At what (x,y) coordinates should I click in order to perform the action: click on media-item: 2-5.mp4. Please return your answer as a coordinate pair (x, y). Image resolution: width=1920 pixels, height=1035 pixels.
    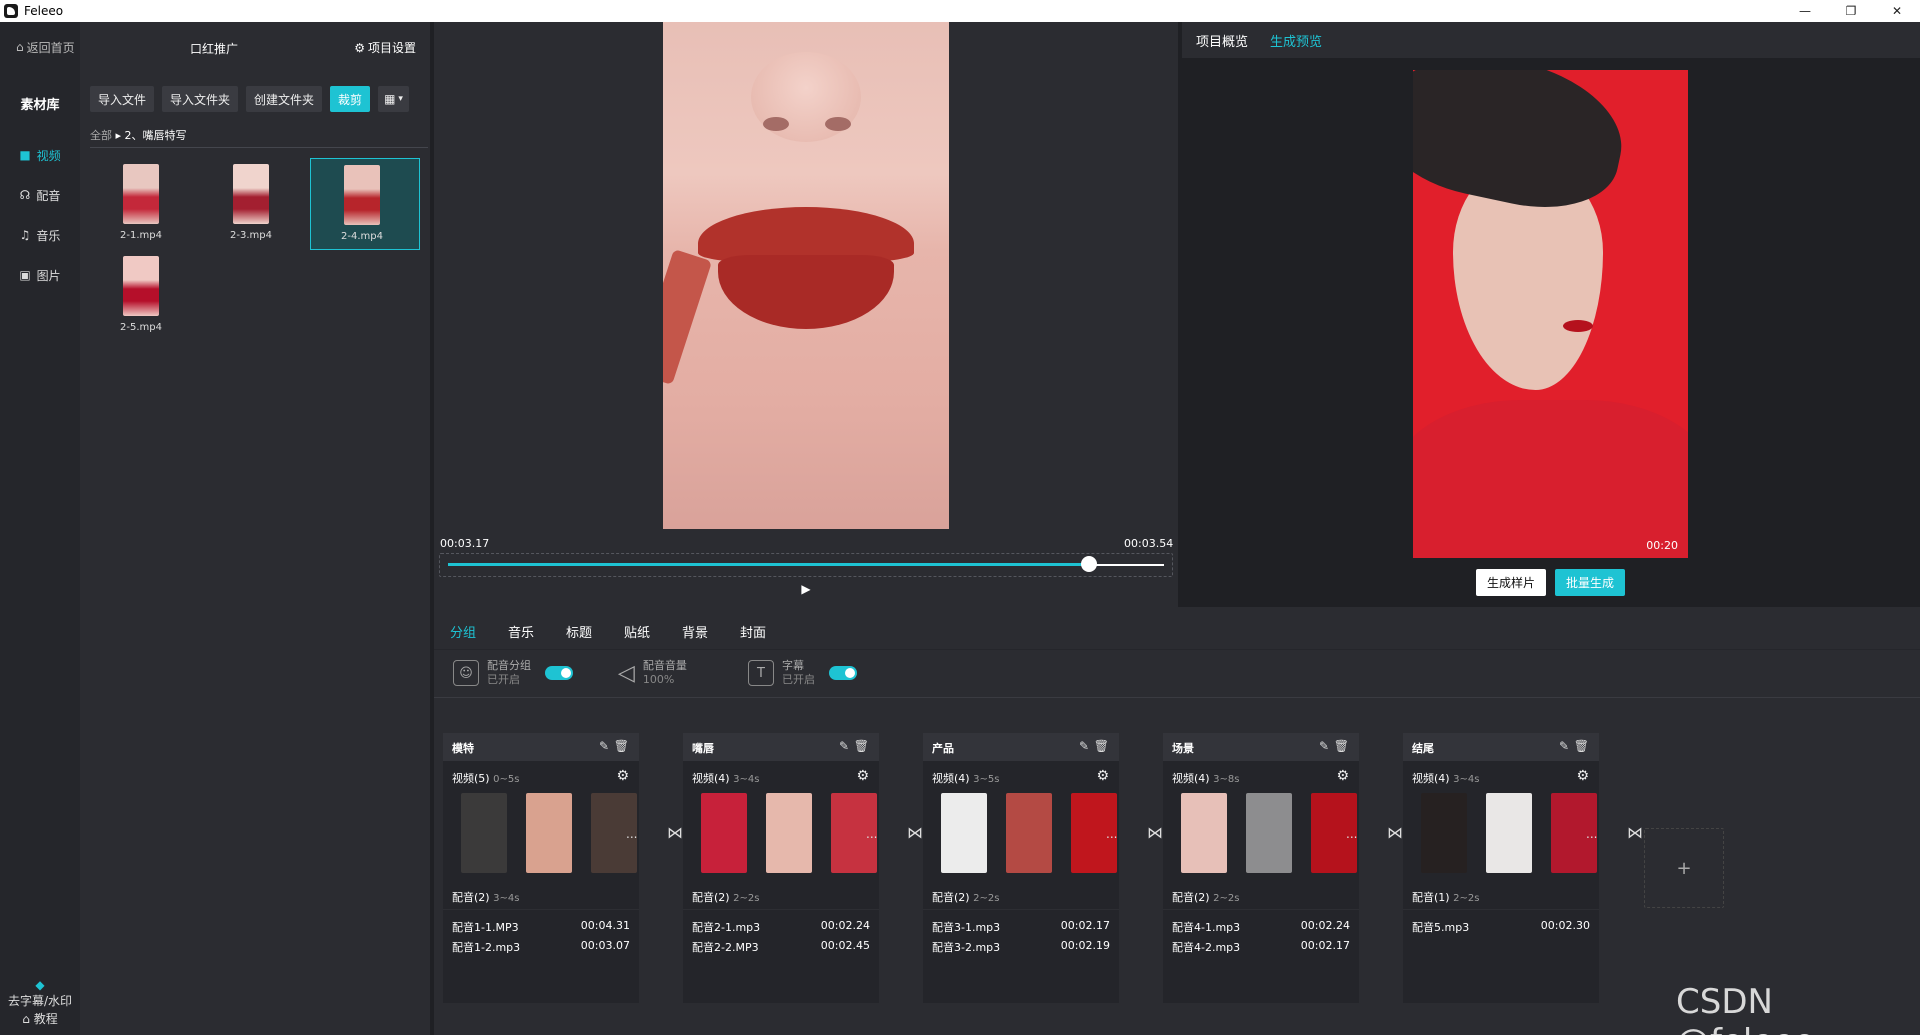
    Looking at the image, I should click on (145, 296).